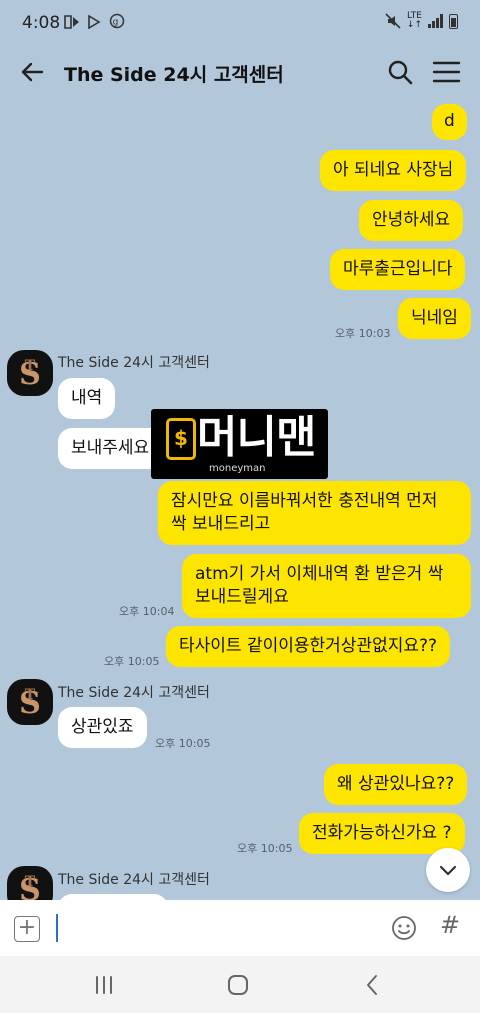 The width and height of the screenshot is (480, 1013). I want to click on g-app-icon: g, so click(117, 21).